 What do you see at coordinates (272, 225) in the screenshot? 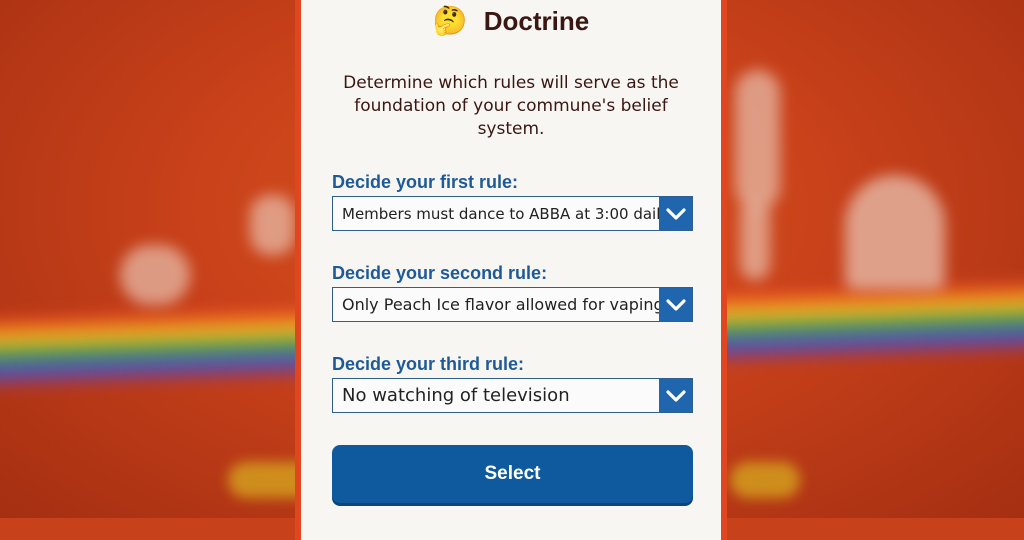
I see `background-child-figure` at bounding box center [272, 225].